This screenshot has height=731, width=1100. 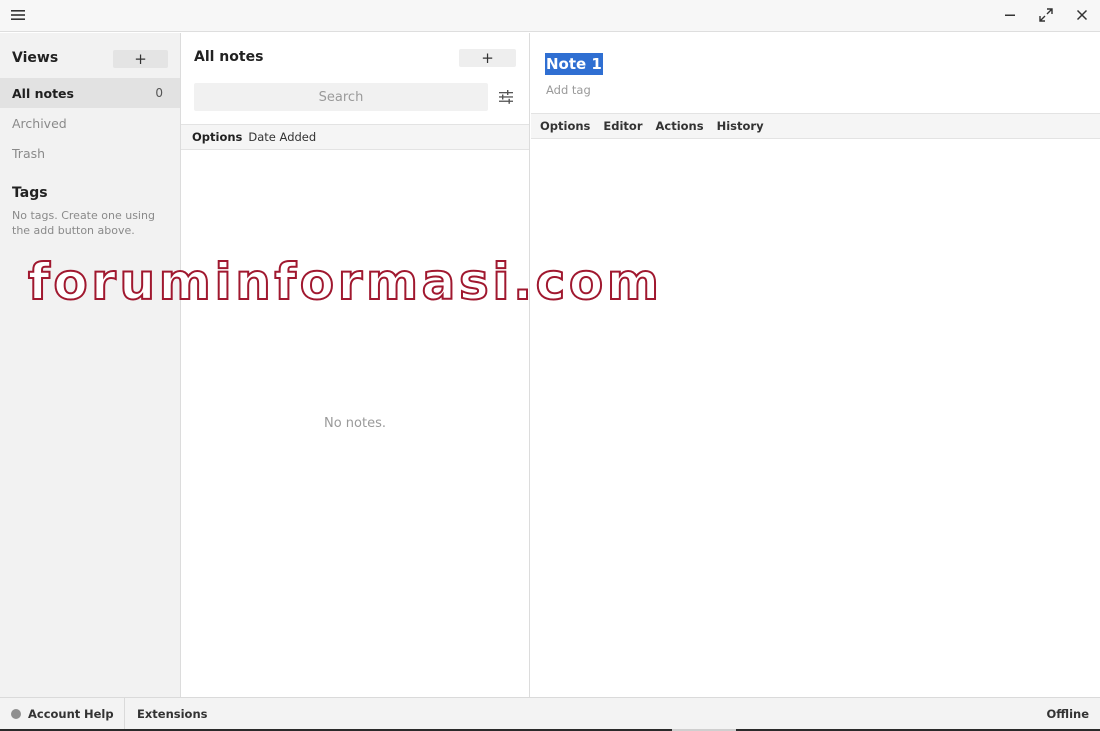 What do you see at coordinates (18, 15) in the screenshot?
I see `hamburger-menu-icon` at bounding box center [18, 15].